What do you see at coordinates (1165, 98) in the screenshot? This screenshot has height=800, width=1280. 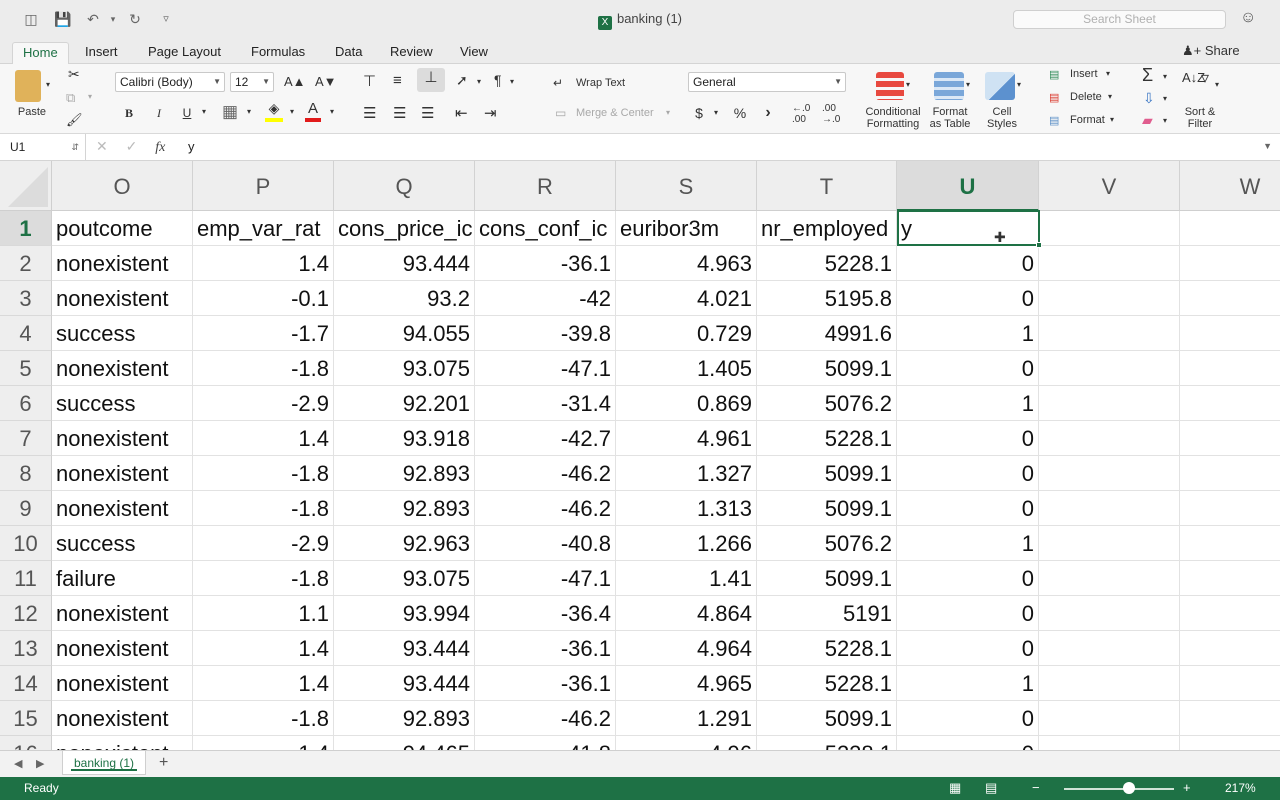 I see `fill-dropdown-icon: ▾` at bounding box center [1165, 98].